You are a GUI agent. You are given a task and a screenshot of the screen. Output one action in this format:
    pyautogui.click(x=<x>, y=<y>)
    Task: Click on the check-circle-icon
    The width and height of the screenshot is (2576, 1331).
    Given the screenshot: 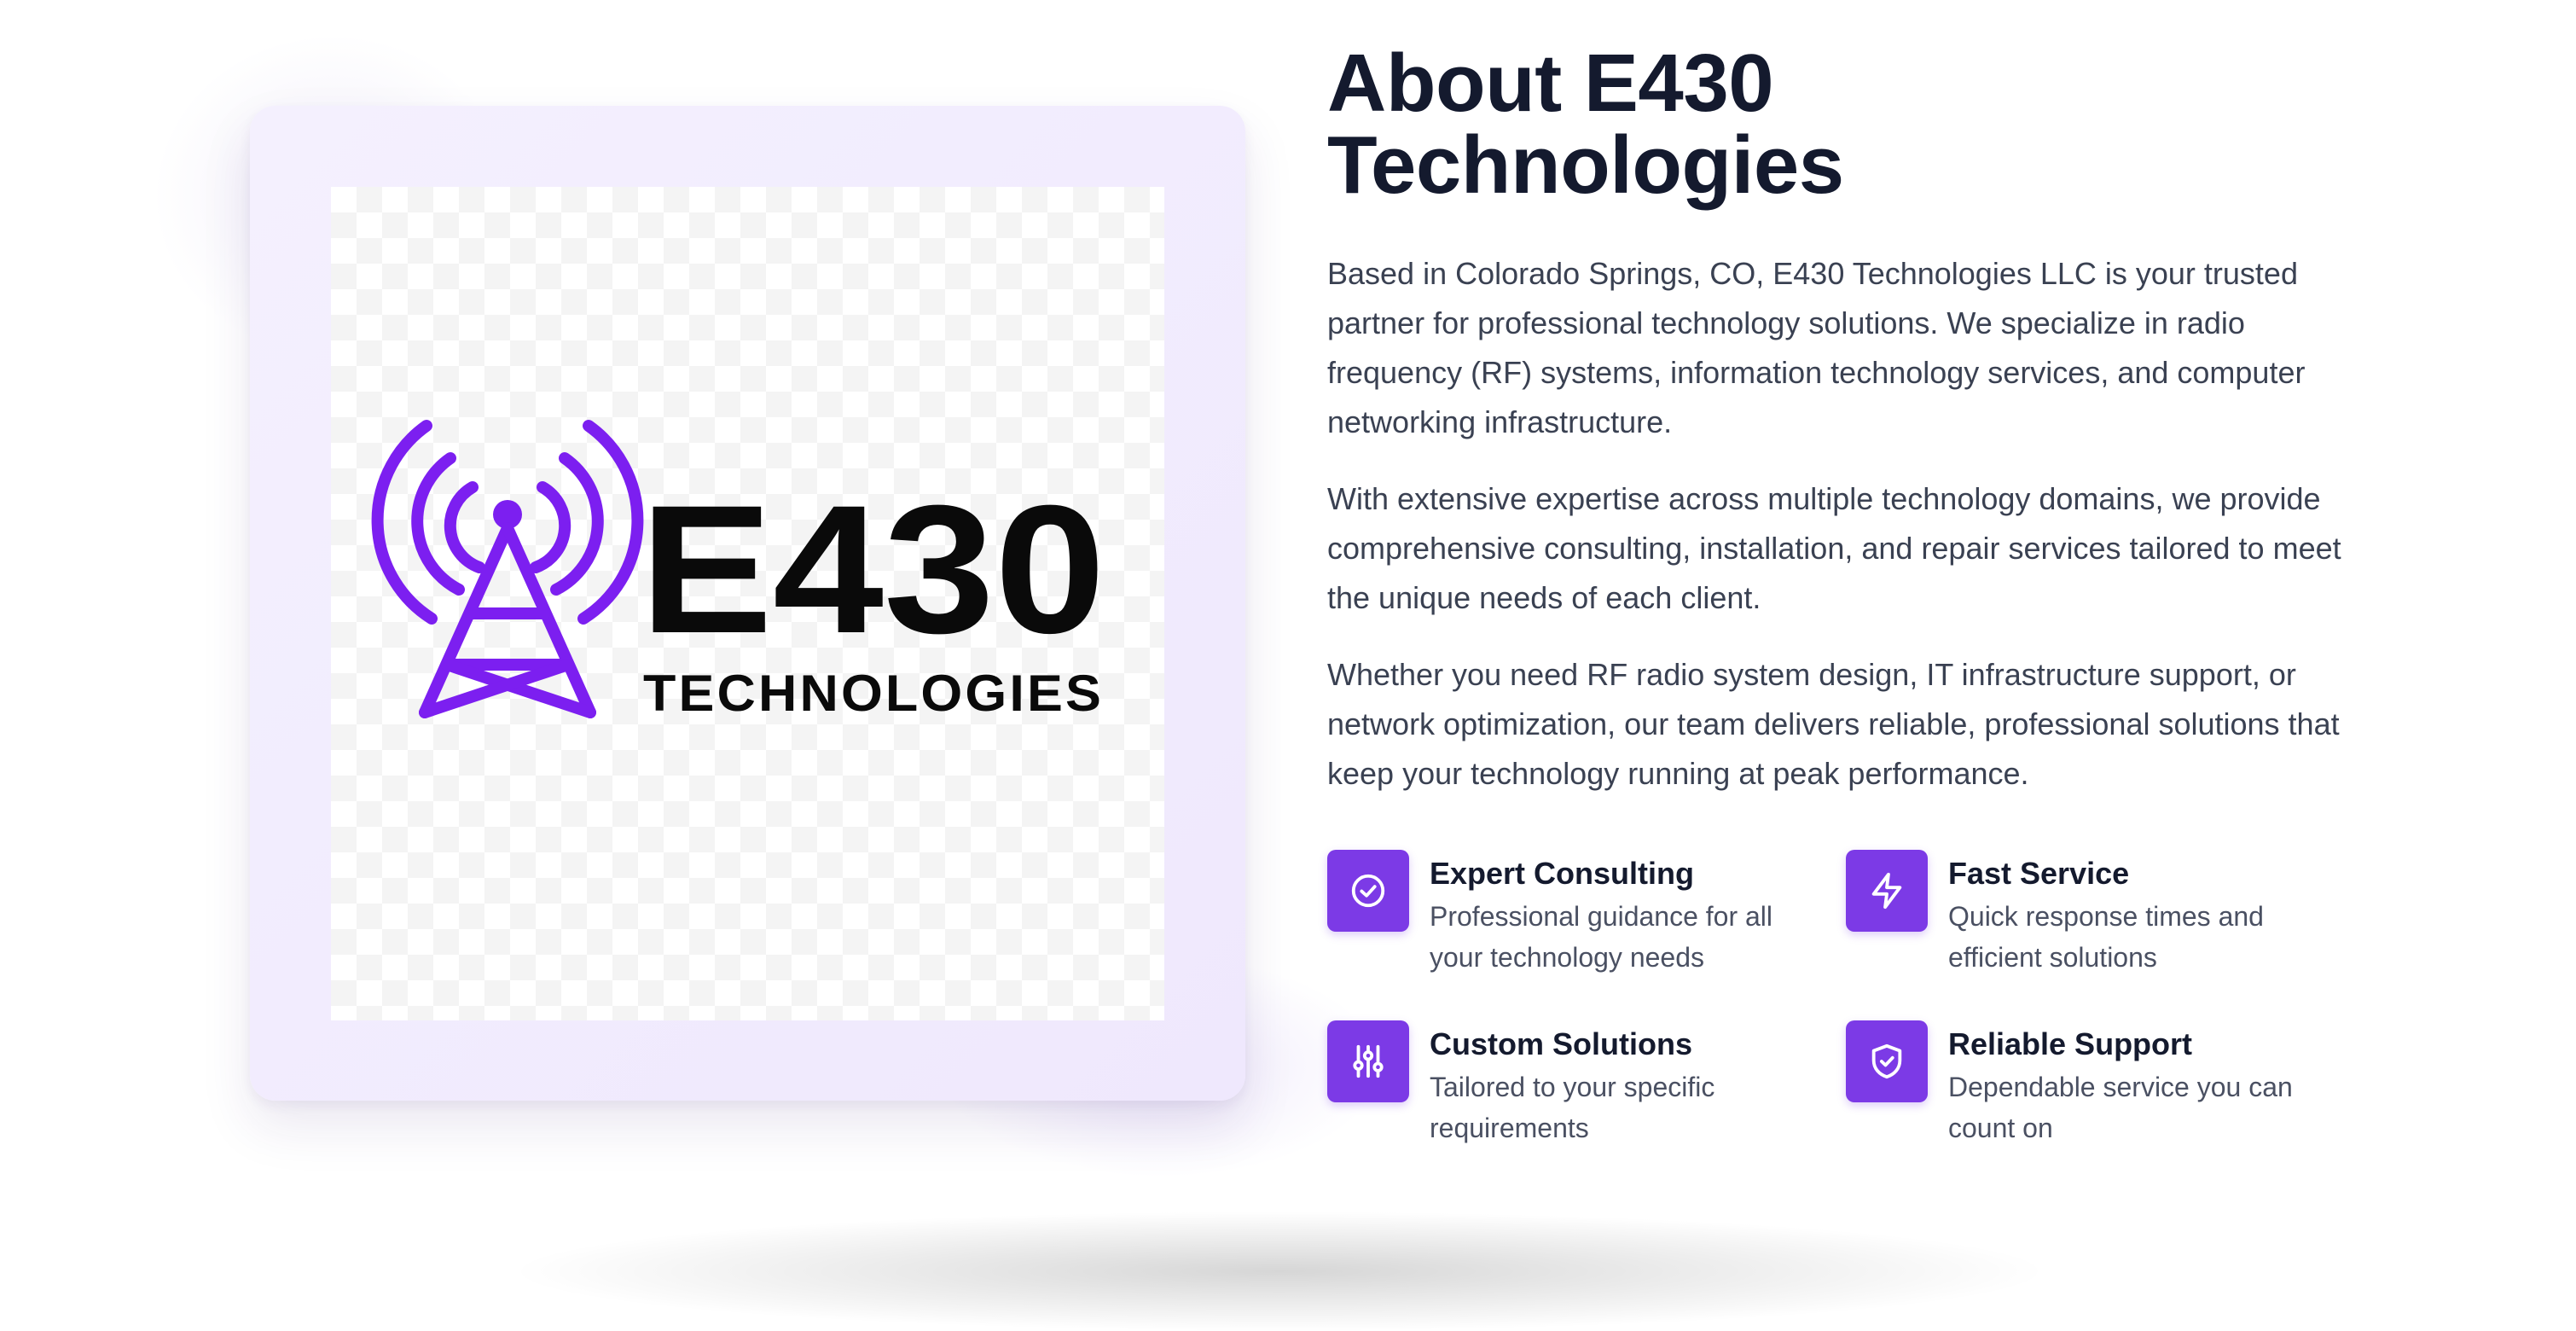 What is the action you would take?
    pyautogui.click(x=1368, y=891)
    